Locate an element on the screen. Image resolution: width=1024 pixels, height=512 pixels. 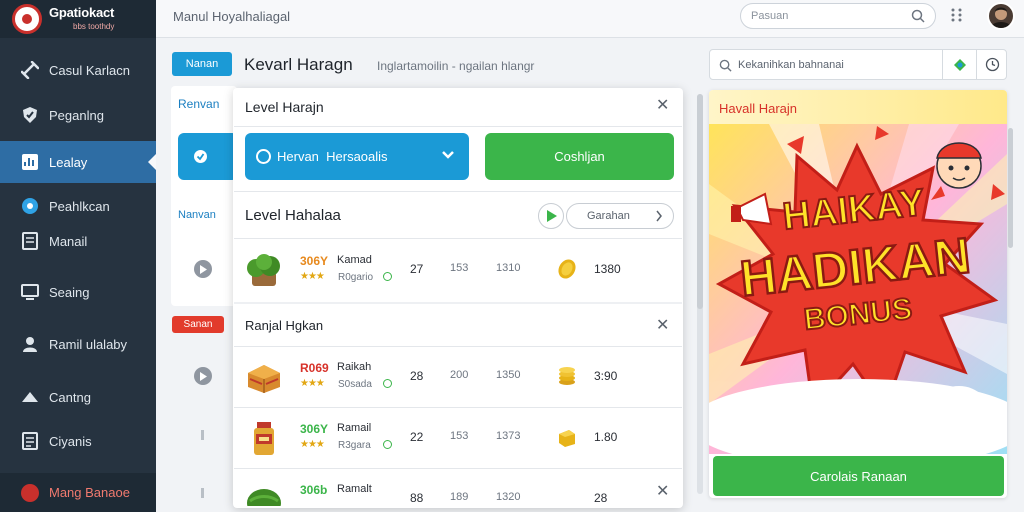
section-title: Level Hahalaa is located at coordinates (293, 215).